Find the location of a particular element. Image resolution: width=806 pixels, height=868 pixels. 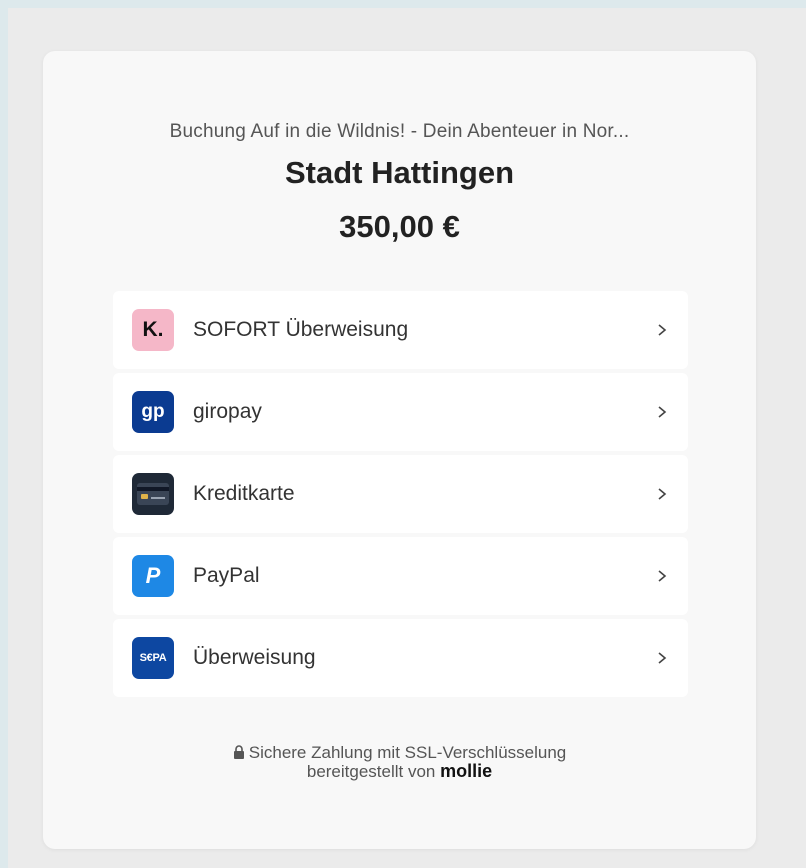

payment-method-label: Kreditkarte is located at coordinates (244, 493).